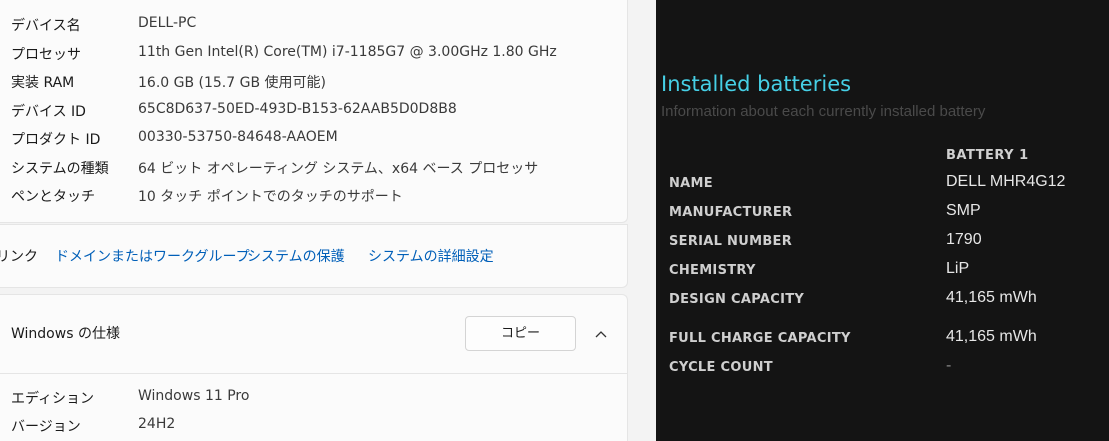 The height and width of the screenshot is (441, 1109). I want to click on battery-value: DELL MHR4G12, so click(1006, 181).